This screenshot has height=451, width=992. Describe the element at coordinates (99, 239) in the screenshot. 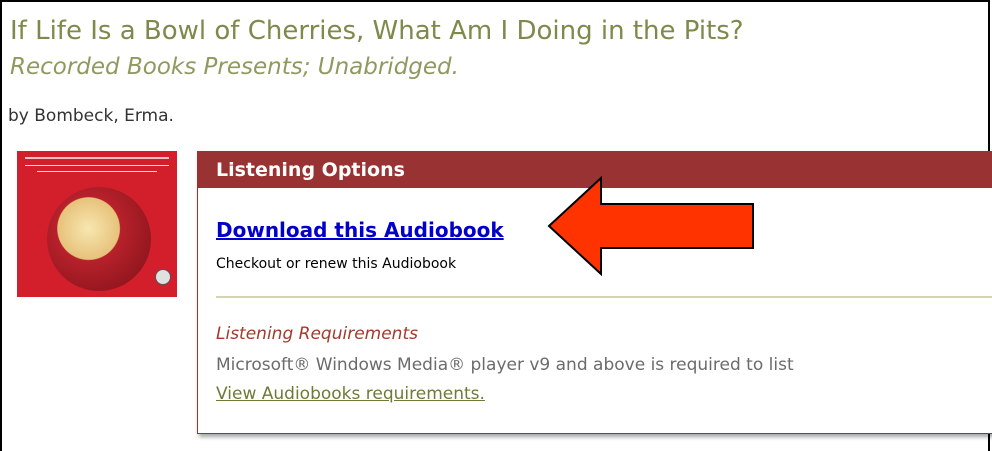

I see `cherry-bowl-illustration` at that location.